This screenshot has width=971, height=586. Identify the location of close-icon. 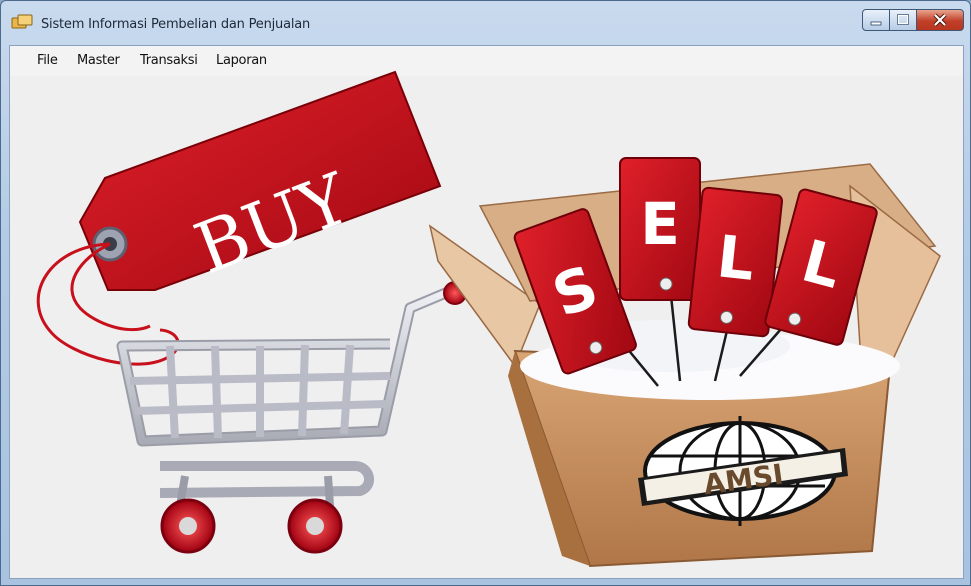
(940, 20).